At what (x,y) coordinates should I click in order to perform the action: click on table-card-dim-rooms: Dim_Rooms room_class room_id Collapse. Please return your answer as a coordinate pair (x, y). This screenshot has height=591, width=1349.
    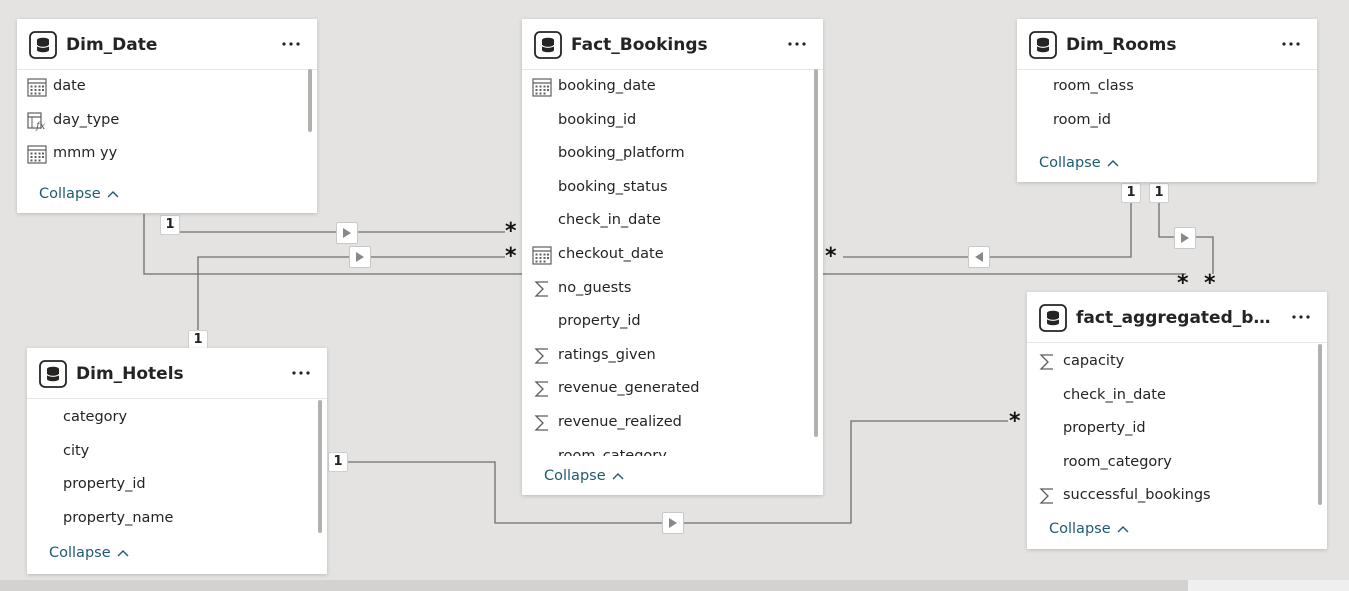
    Looking at the image, I should click on (1167, 100).